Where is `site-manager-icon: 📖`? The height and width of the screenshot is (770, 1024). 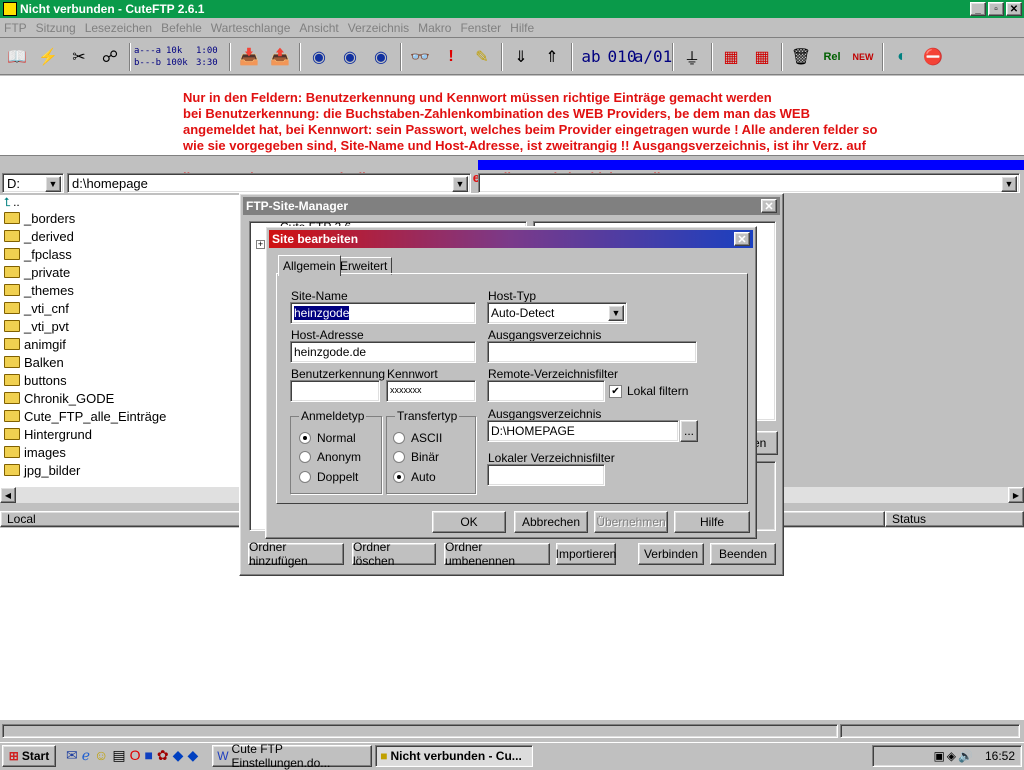 site-manager-icon: 📖 is located at coordinates (17, 57).